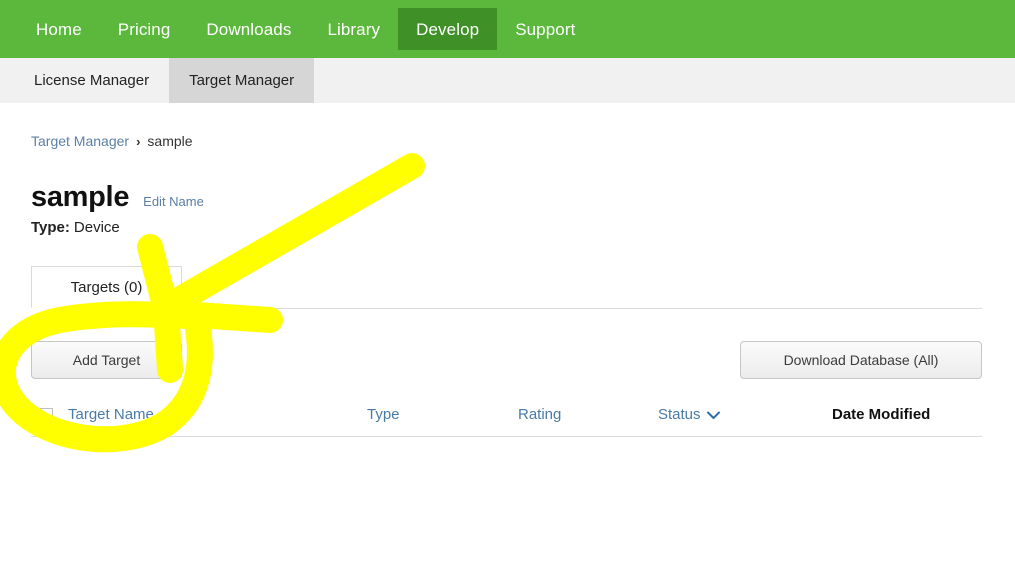  I want to click on breadcrumb-link-target-manager: Target Manager, so click(80, 141).